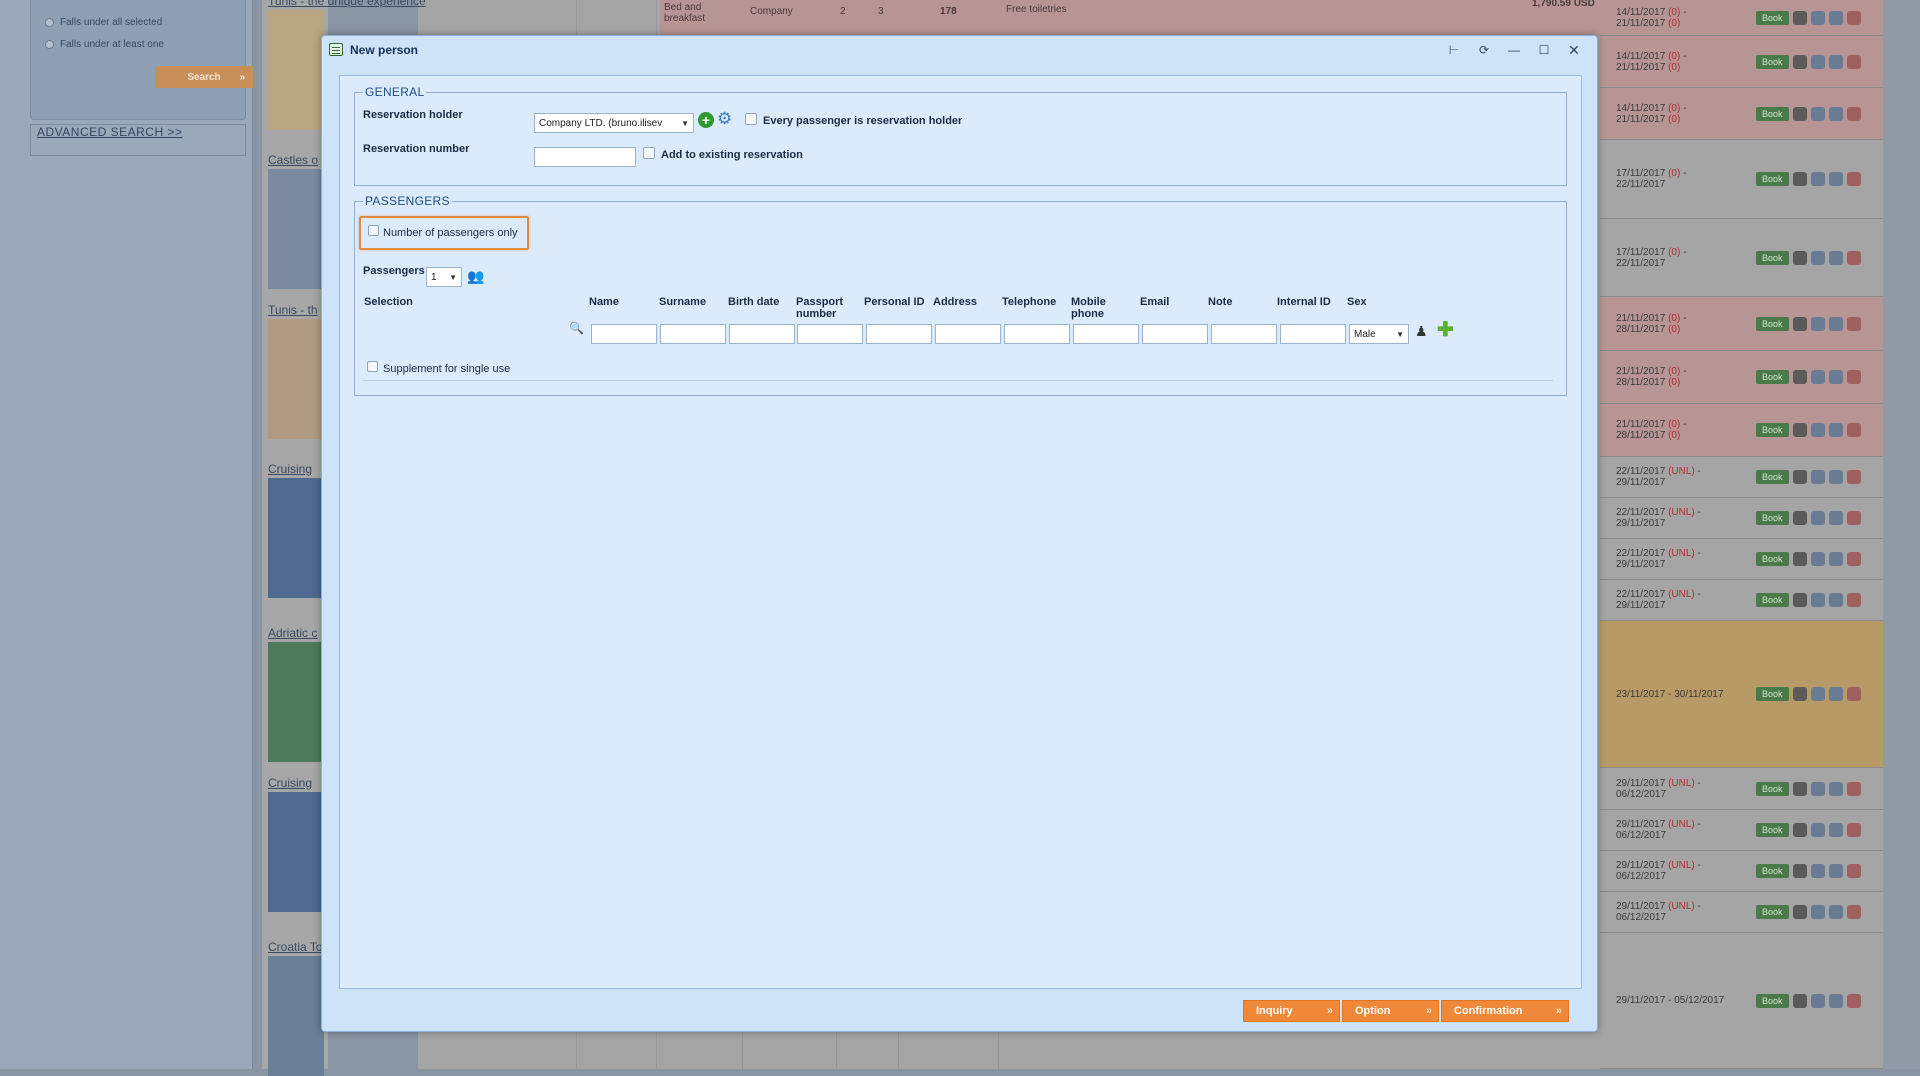 The width and height of the screenshot is (1920, 1076). What do you see at coordinates (614, 123) in the screenshot?
I see `reservation-holder-select: Company LTD. (bruno.ilisev ▼` at bounding box center [614, 123].